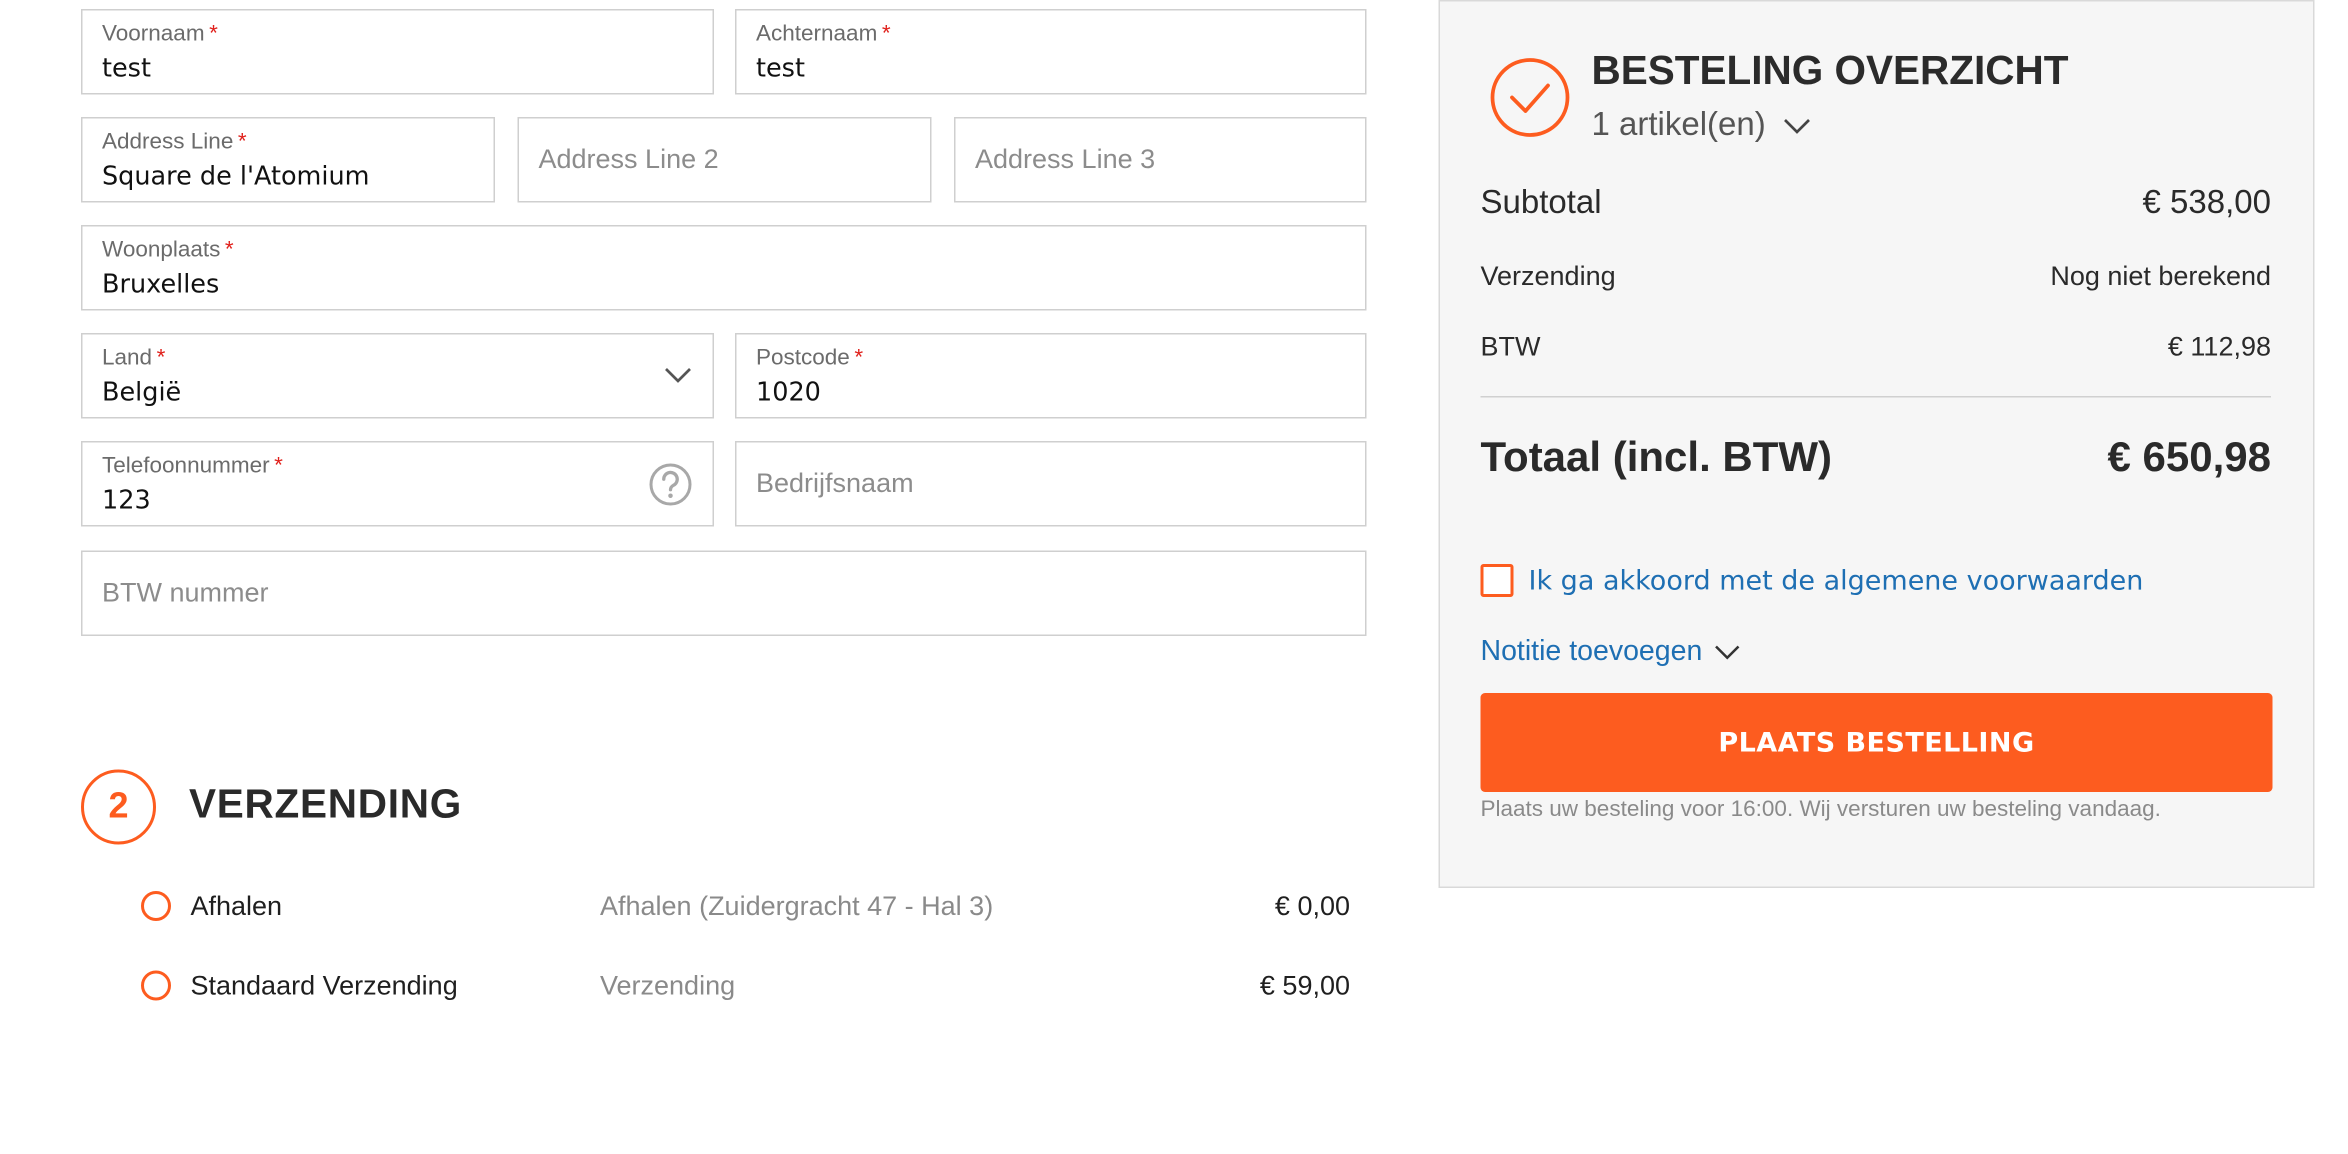 This screenshot has height=1154, width=2348. What do you see at coordinates (1656, 457) in the screenshot?
I see `total-label: Totaal (incl. BTW)` at bounding box center [1656, 457].